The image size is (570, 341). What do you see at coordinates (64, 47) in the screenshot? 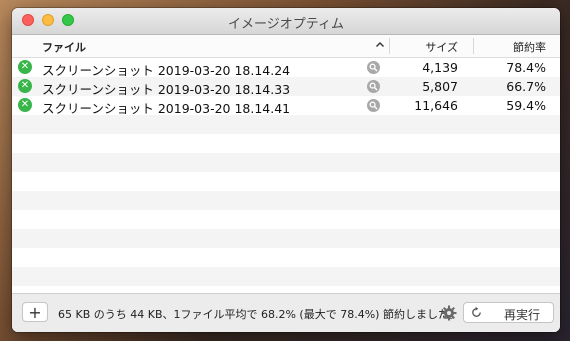
I see `column-header-file: ファイル` at bounding box center [64, 47].